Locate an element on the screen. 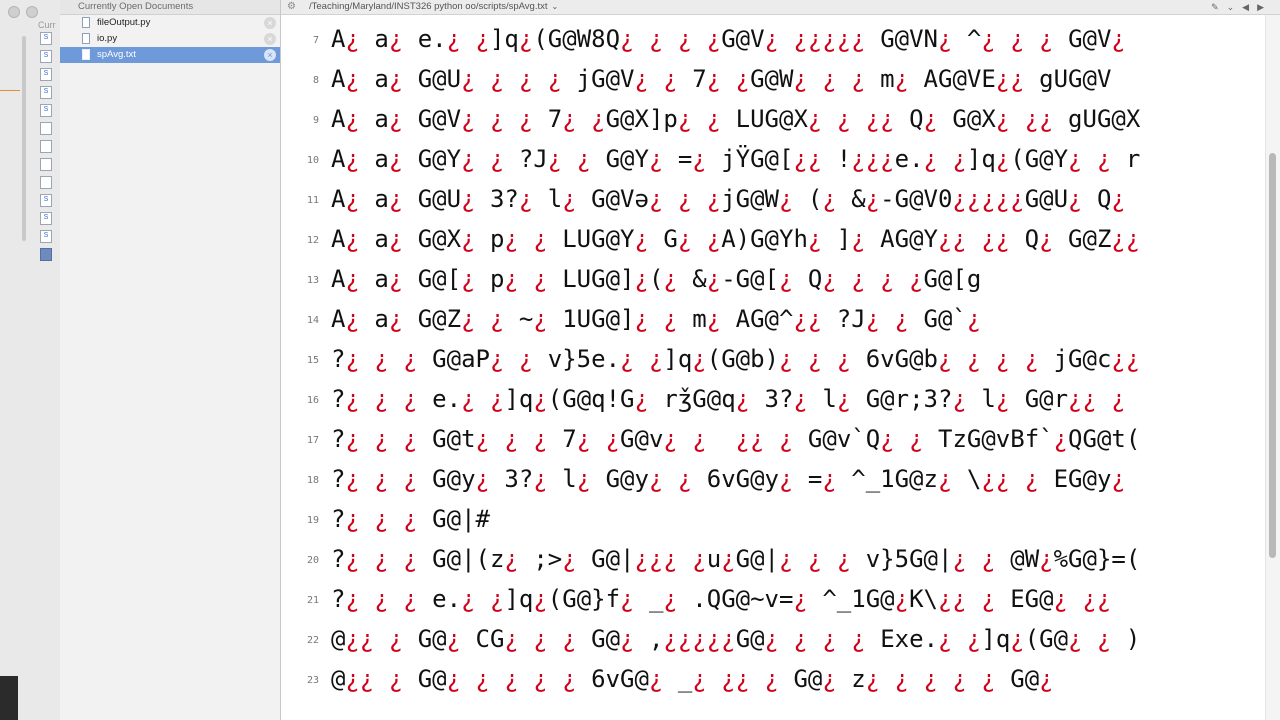 This screenshot has height=720, width=1280. line-number: 11 is located at coordinates (312, 200).